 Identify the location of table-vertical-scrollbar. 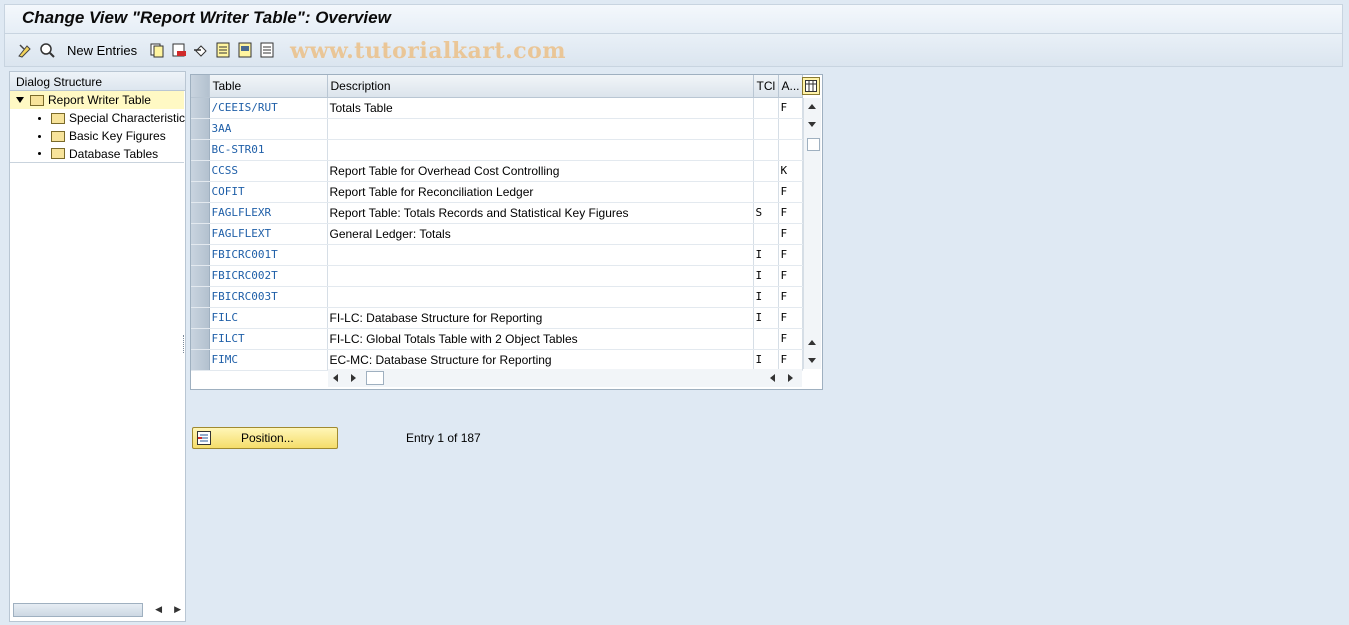
(812, 233).